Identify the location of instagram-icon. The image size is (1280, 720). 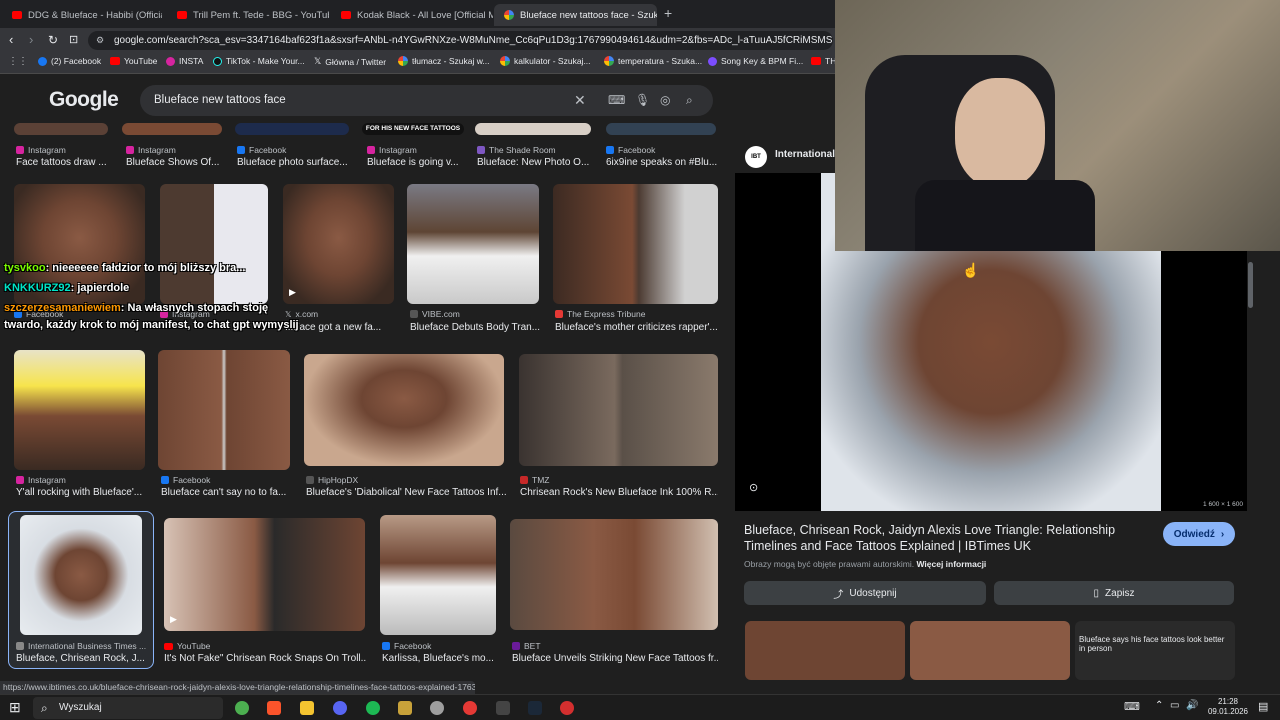
(20, 480).